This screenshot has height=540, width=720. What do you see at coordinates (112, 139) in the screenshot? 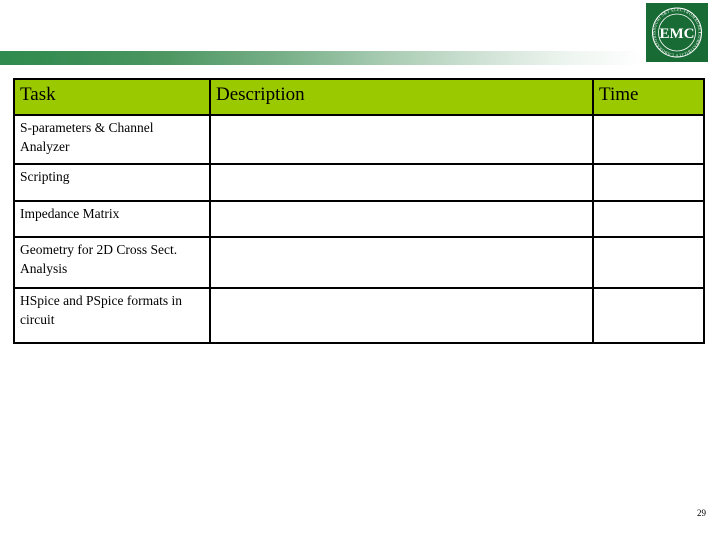
I see `cell-task: S-parameters & Channel Analyzer` at bounding box center [112, 139].